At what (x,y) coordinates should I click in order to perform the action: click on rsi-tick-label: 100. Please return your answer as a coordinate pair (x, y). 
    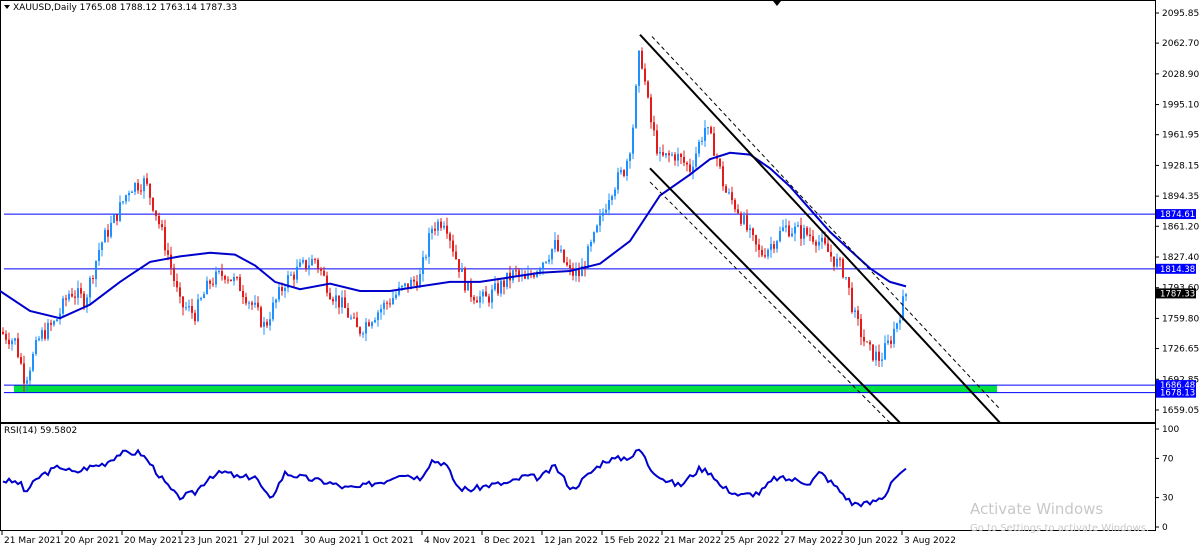
    Looking at the image, I should click on (1170, 430).